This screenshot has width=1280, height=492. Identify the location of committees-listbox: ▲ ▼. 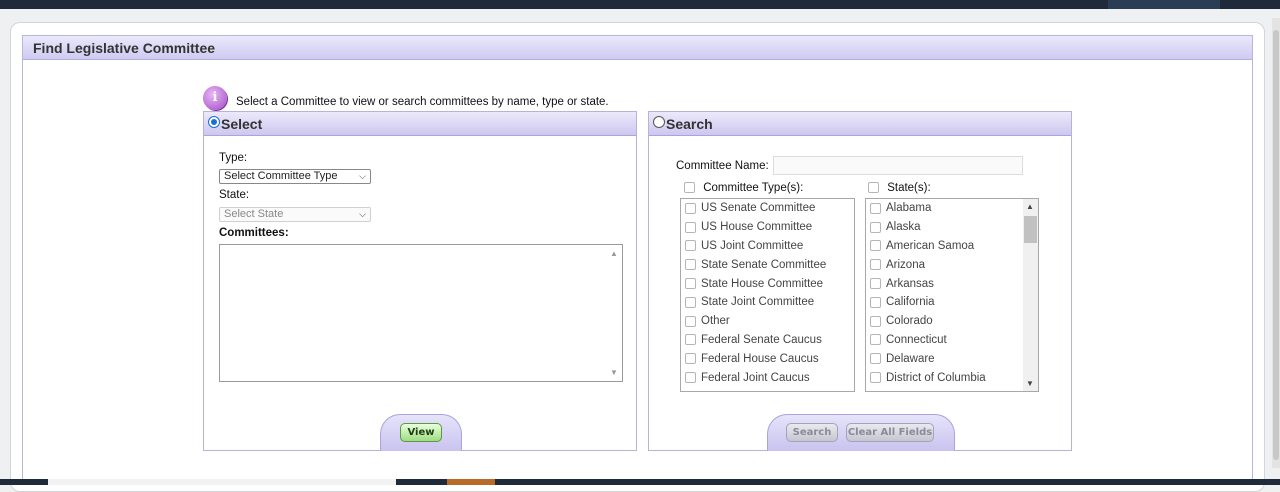
(421, 313).